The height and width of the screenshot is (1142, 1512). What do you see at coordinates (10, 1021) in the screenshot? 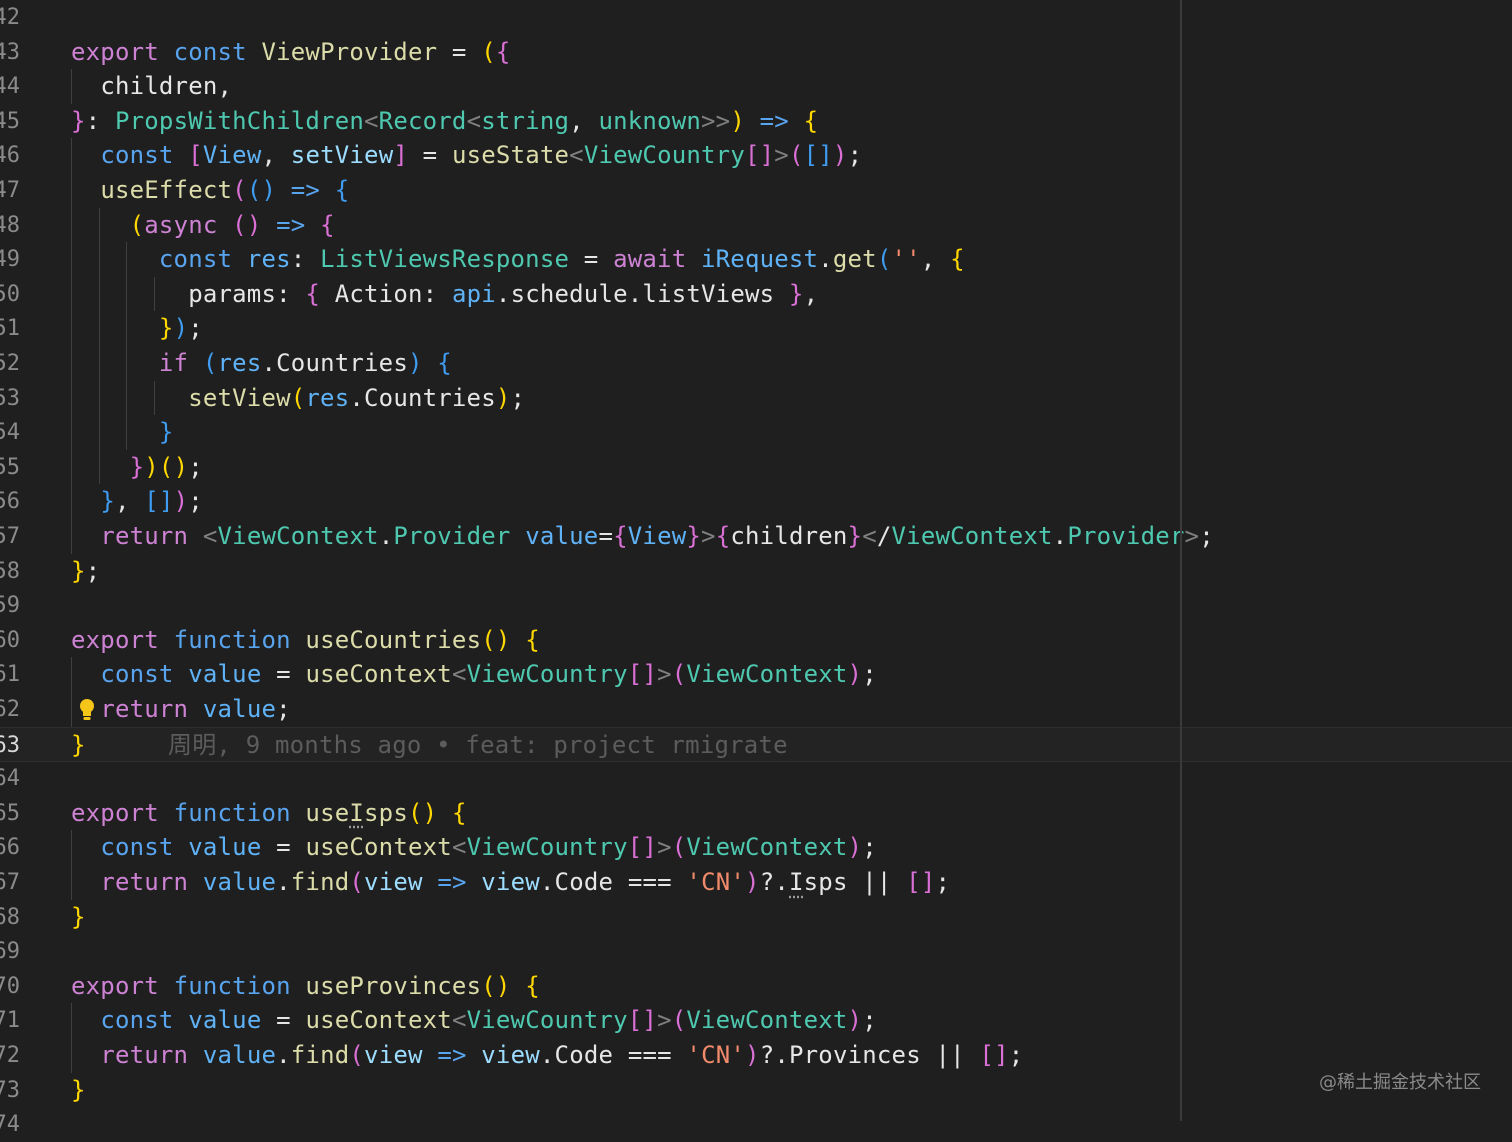
I see `line-number: 71` at bounding box center [10, 1021].